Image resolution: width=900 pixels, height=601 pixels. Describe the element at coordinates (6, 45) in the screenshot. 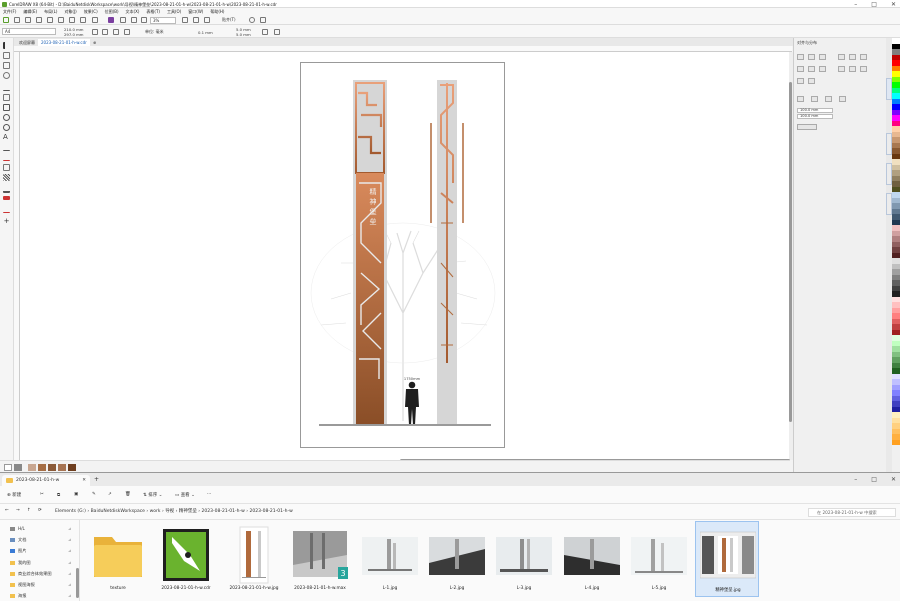

I see `pick-tool-icon` at that location.